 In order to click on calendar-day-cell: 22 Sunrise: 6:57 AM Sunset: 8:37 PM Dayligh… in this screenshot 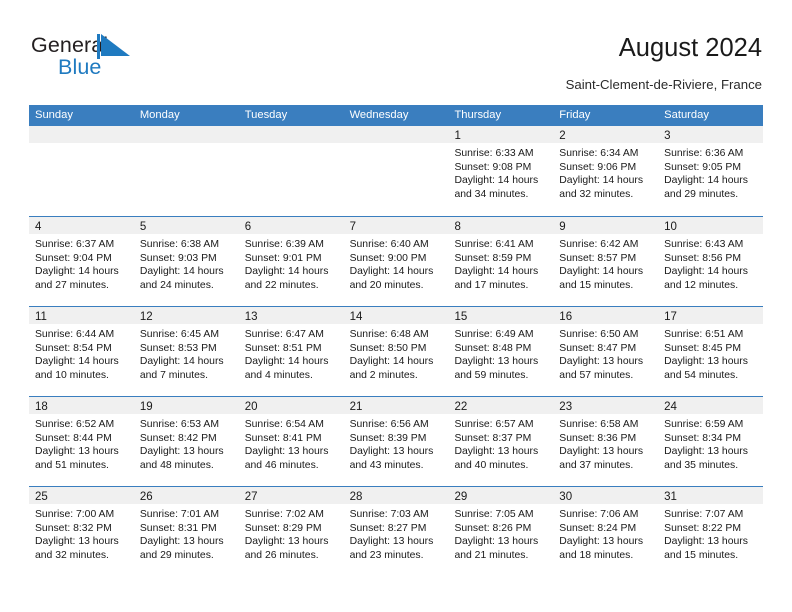, I will do `click(501, 441)`.